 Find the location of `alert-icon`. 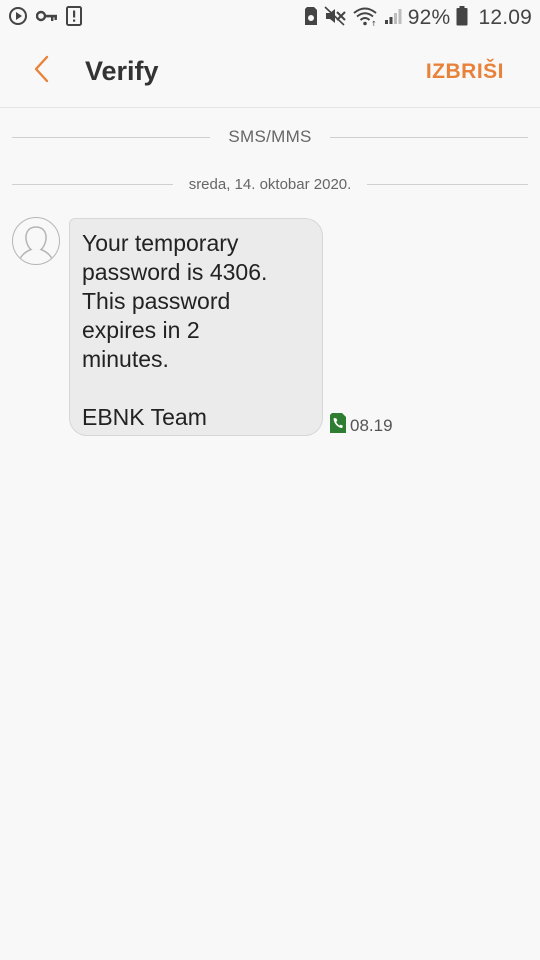

alert-icon is located at coordinates (74, 18).